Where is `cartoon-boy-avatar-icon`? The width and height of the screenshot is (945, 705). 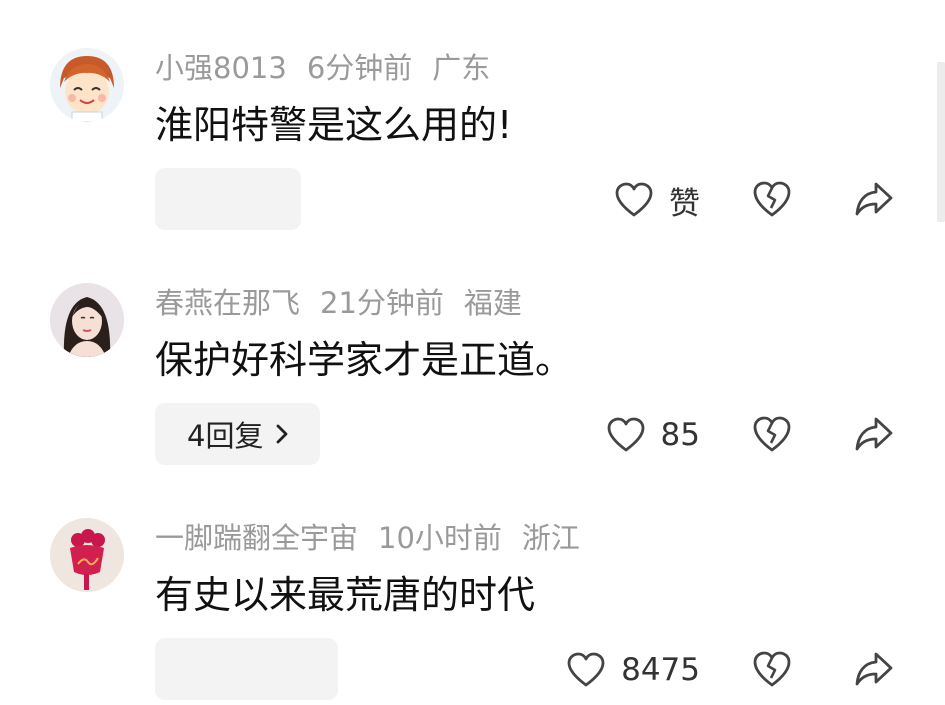 cartoon-boy-avatar-icon is located at coordinates (87, 85).